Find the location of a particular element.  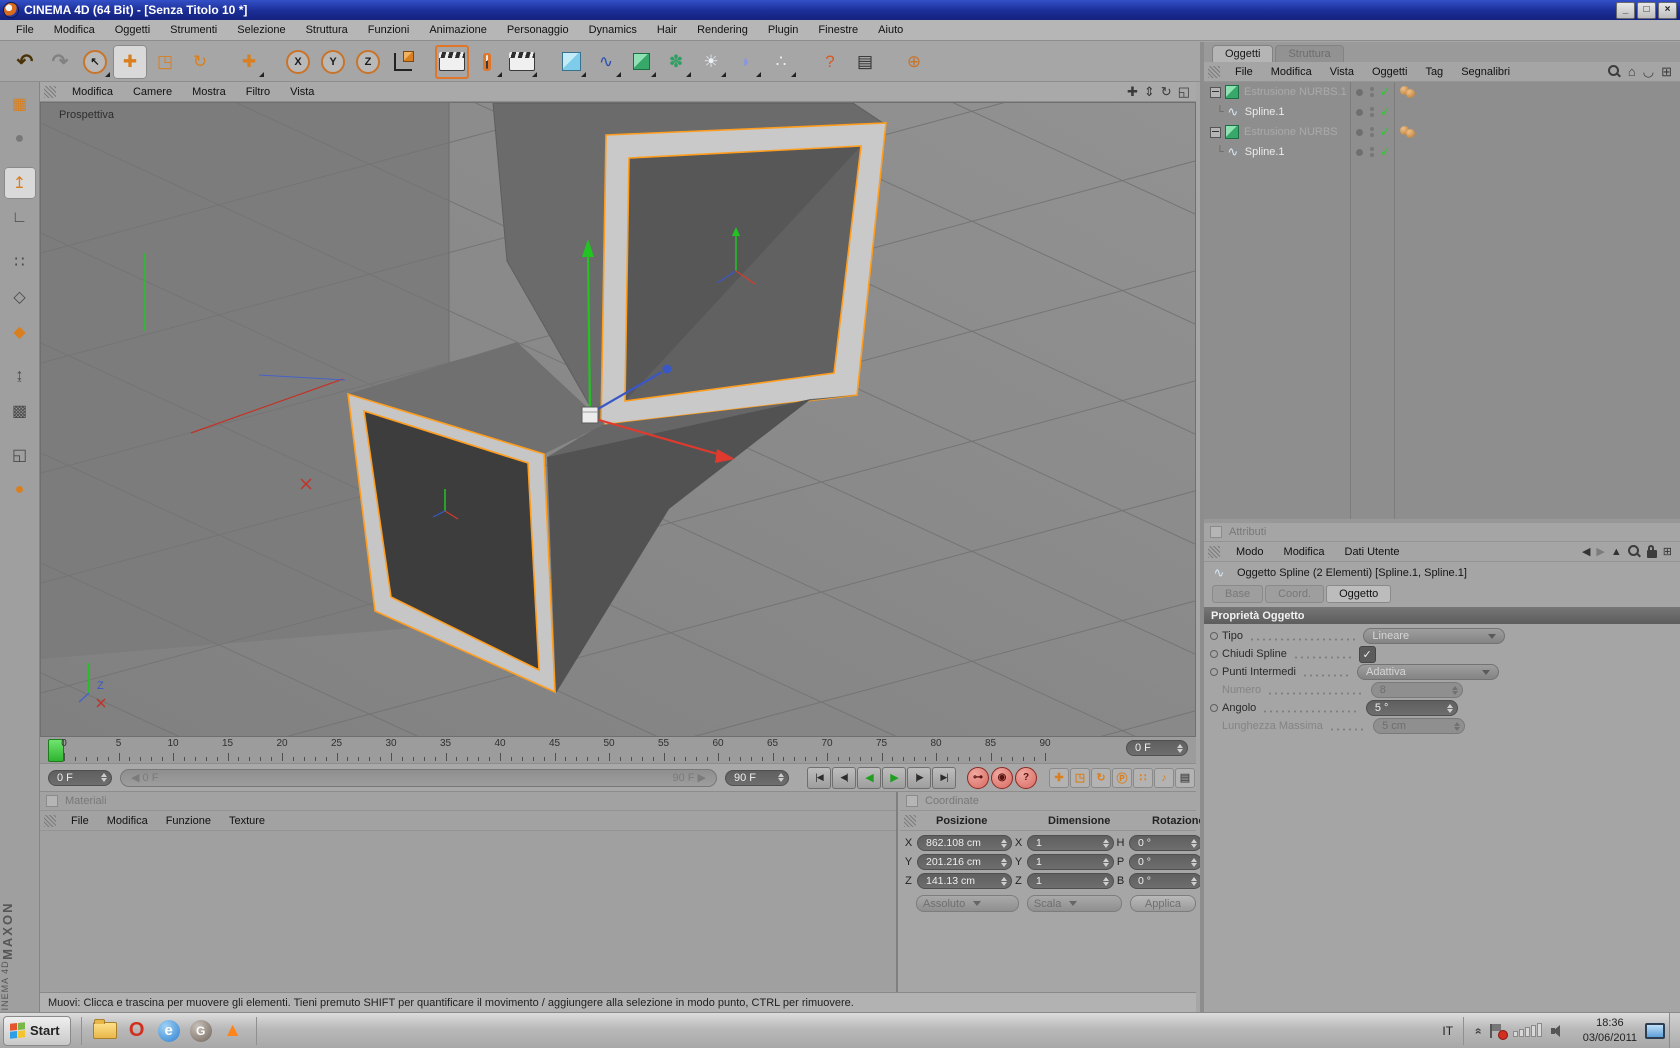

polygons-mode-icon: ◆ is located at coordinates (20, 332).